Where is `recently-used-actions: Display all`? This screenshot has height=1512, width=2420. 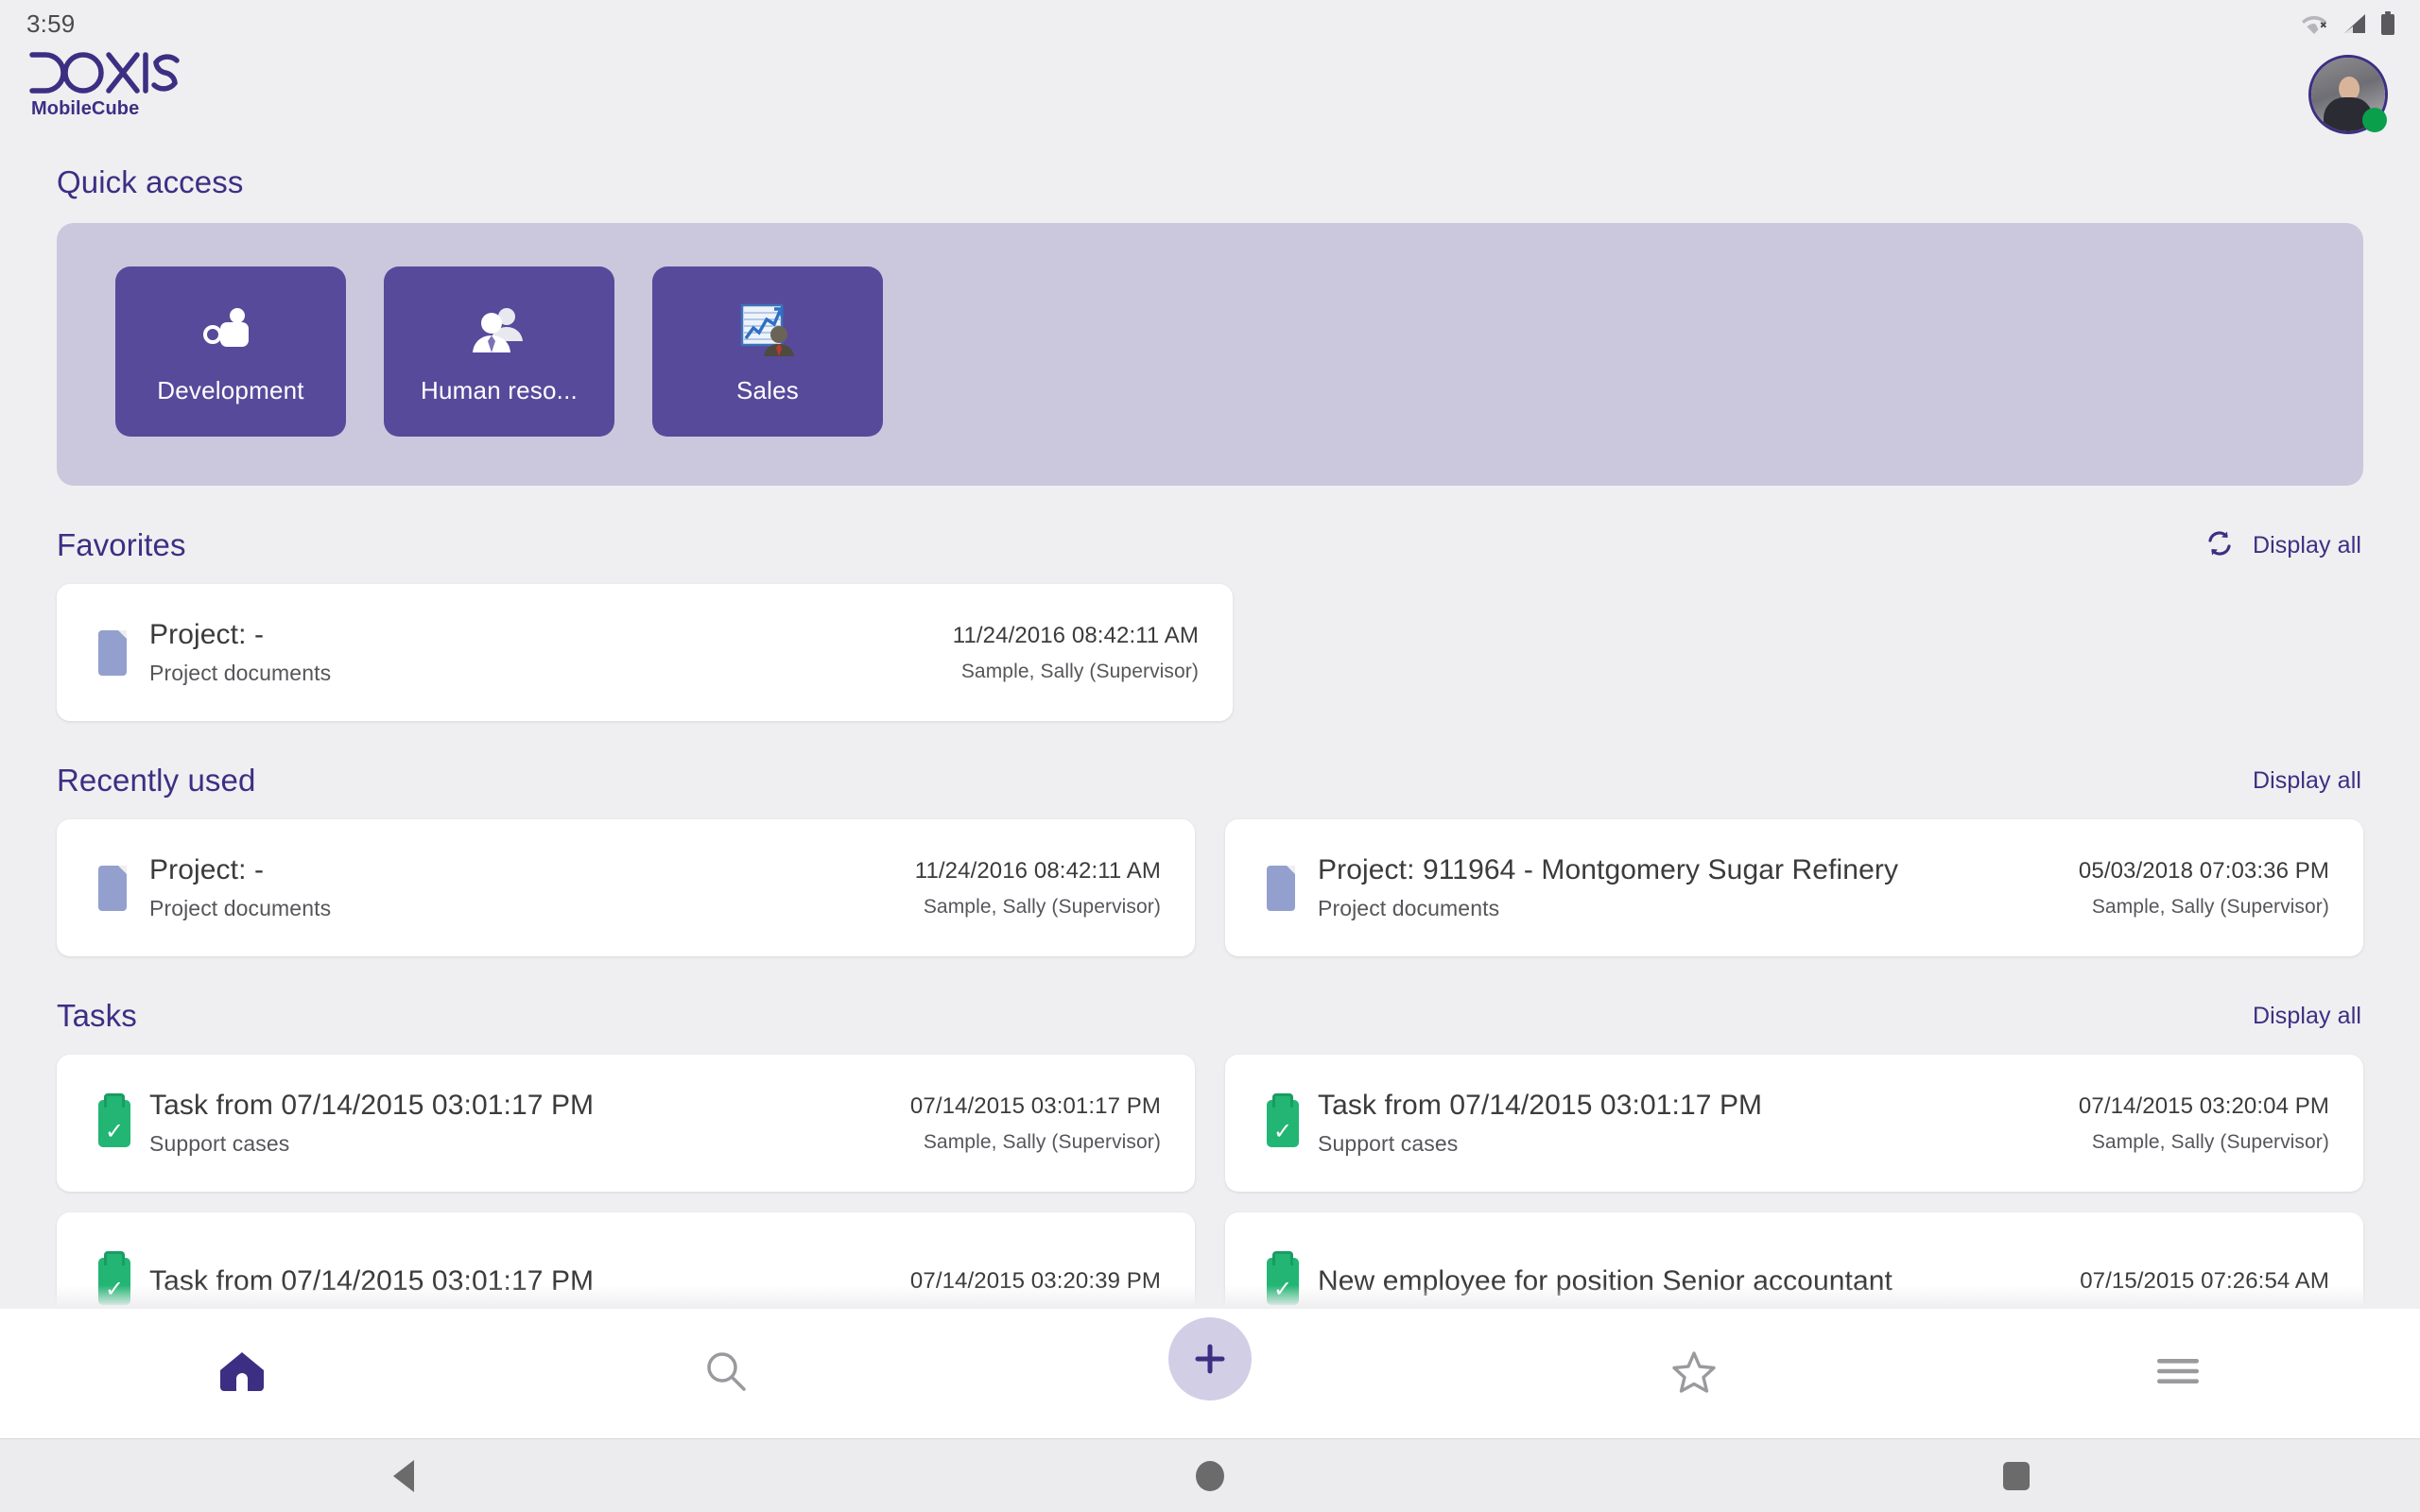 recently-used-actions: Display all is located at coordinates (2307, 781).